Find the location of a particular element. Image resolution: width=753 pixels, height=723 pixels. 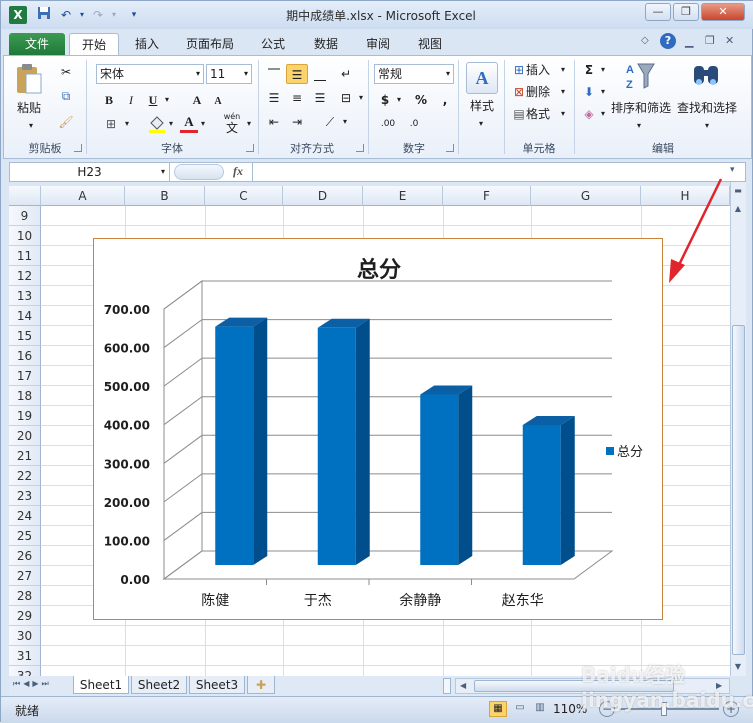

decrease-decimal-button: .0 is located at coordinates (414, 124).